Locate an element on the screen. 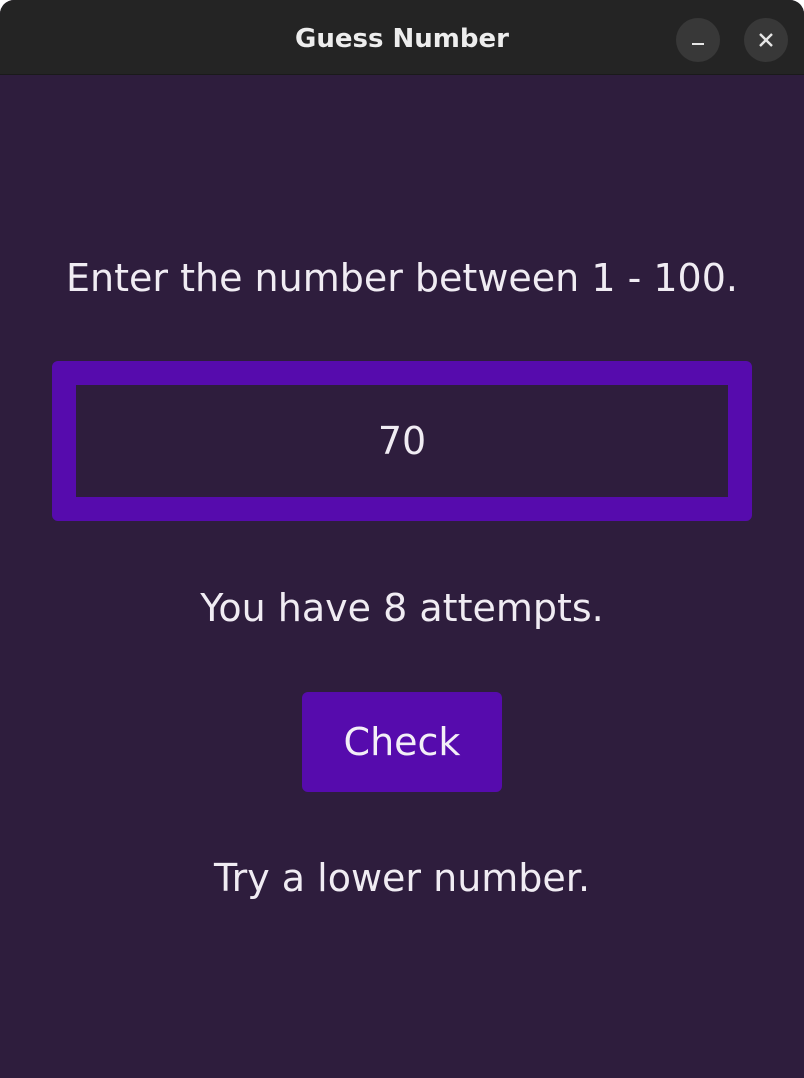  attempts-label: You have 8 attempts. is located at coordinates (402, 608).